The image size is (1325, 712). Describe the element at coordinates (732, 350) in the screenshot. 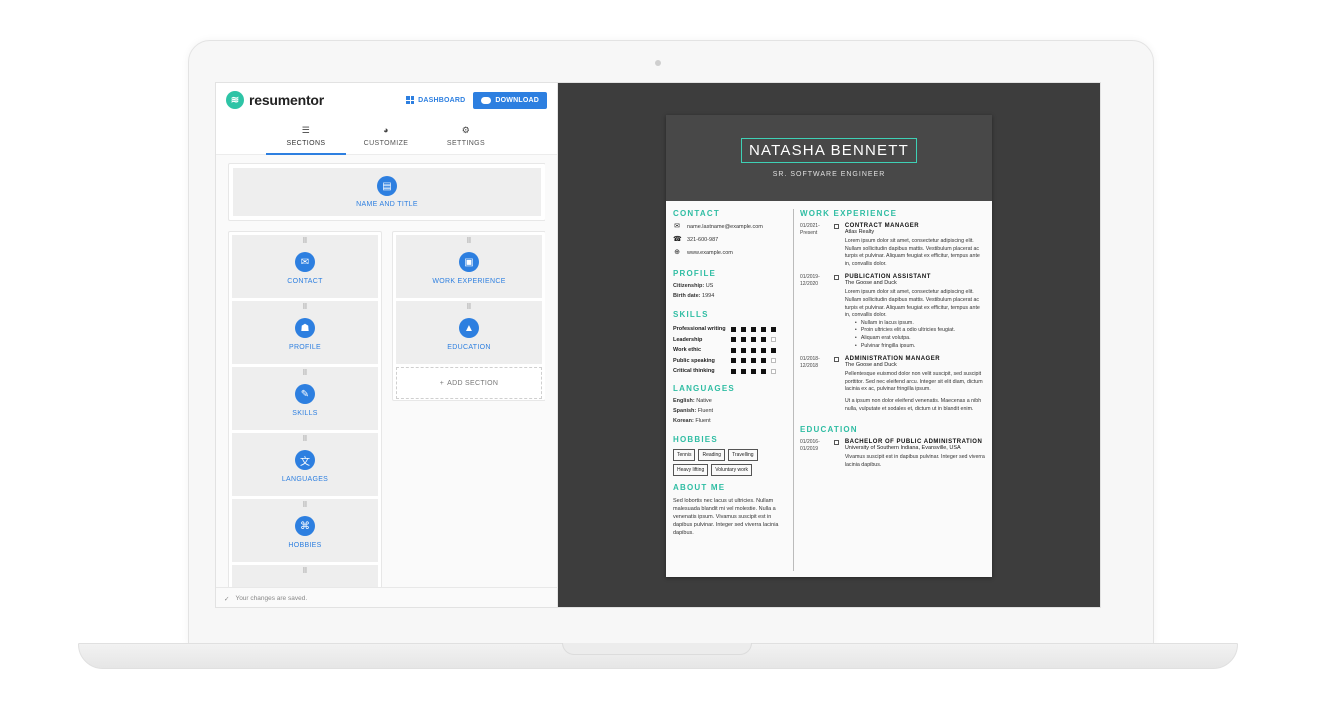

I see `skill-row: Work ethic` at that location.